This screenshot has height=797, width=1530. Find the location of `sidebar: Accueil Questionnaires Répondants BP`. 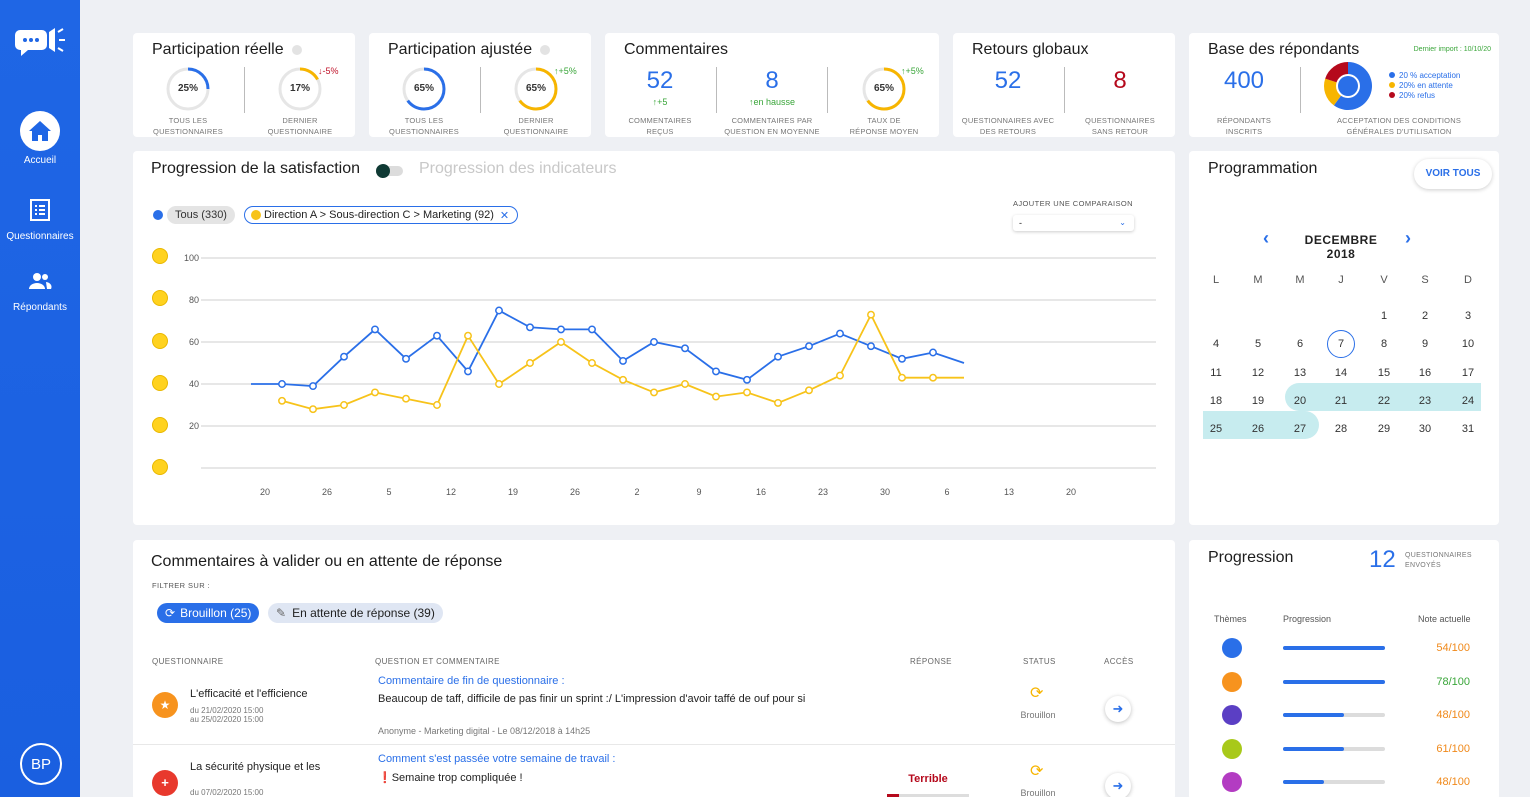

sidebar: Accueil Questionnaires Répondants BP is located at coordinates (40, 398).